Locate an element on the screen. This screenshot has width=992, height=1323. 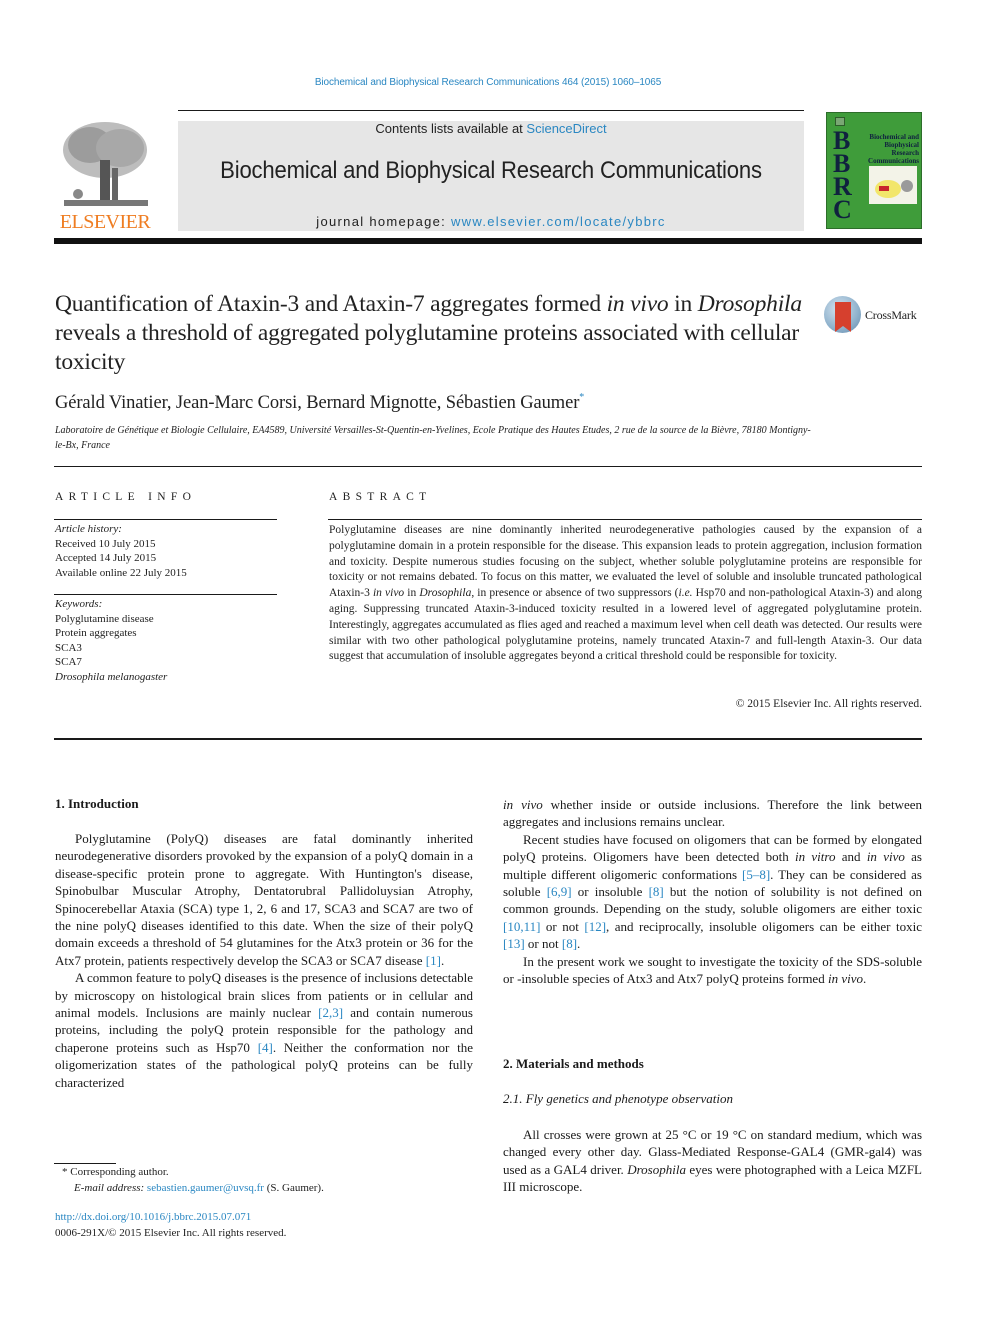
reference-link: [2,3] is located at coordinates (330, 1012).